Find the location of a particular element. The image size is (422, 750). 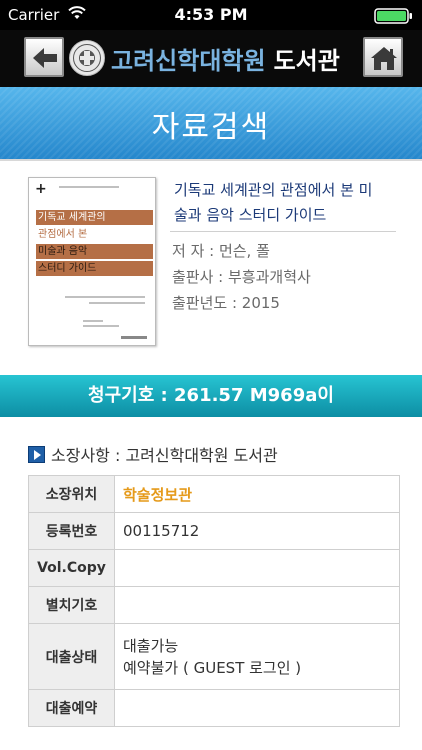

table-row: 소장위치 학술정보관 is located at coordinates (214, 494).